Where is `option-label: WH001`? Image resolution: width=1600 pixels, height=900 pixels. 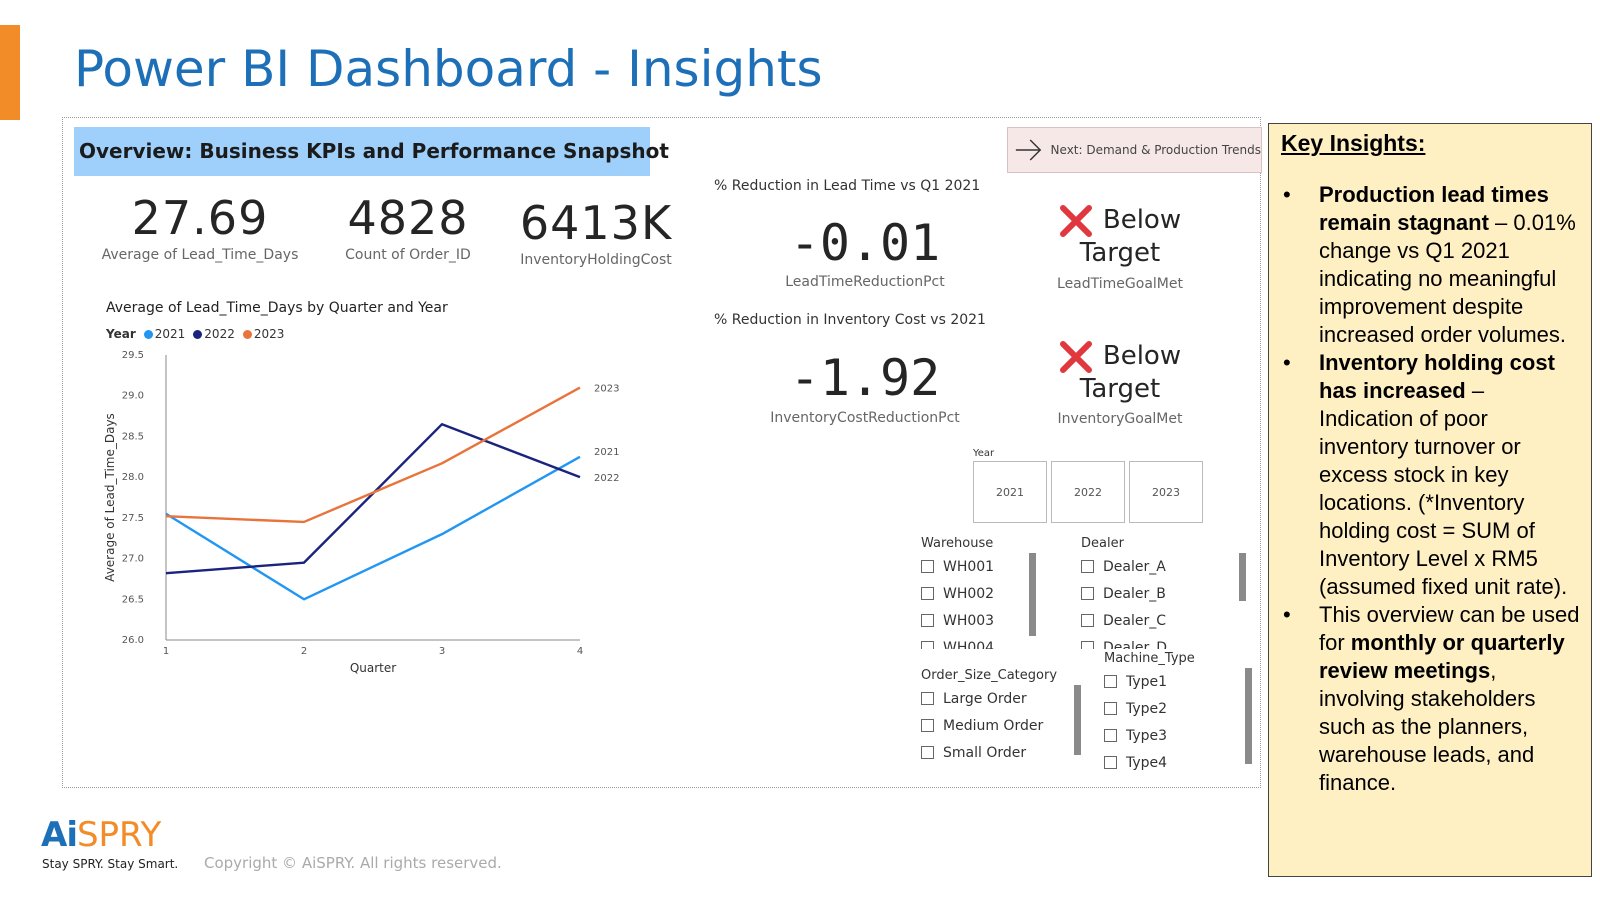 option-label: WH001 is located at coordinates (969, 566).